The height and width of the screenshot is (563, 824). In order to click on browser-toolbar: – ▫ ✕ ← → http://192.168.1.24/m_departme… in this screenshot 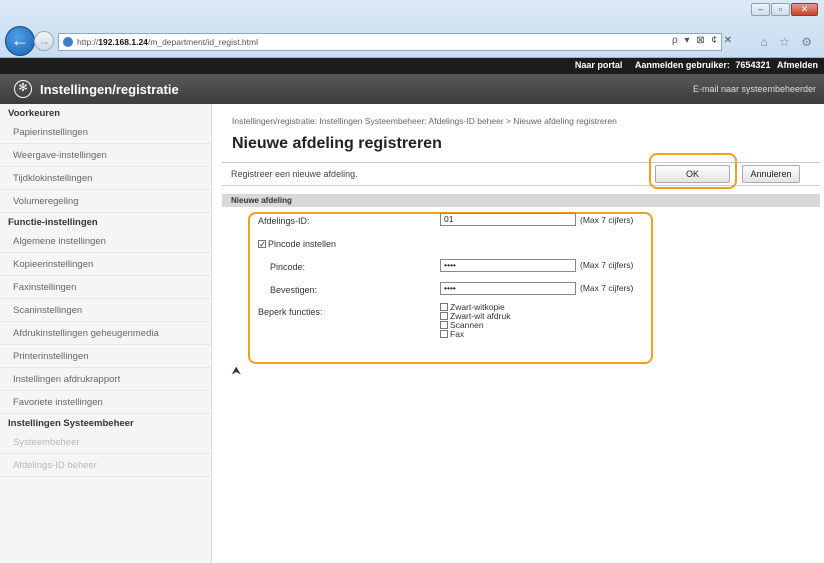, I will do `click(412, 29)`.